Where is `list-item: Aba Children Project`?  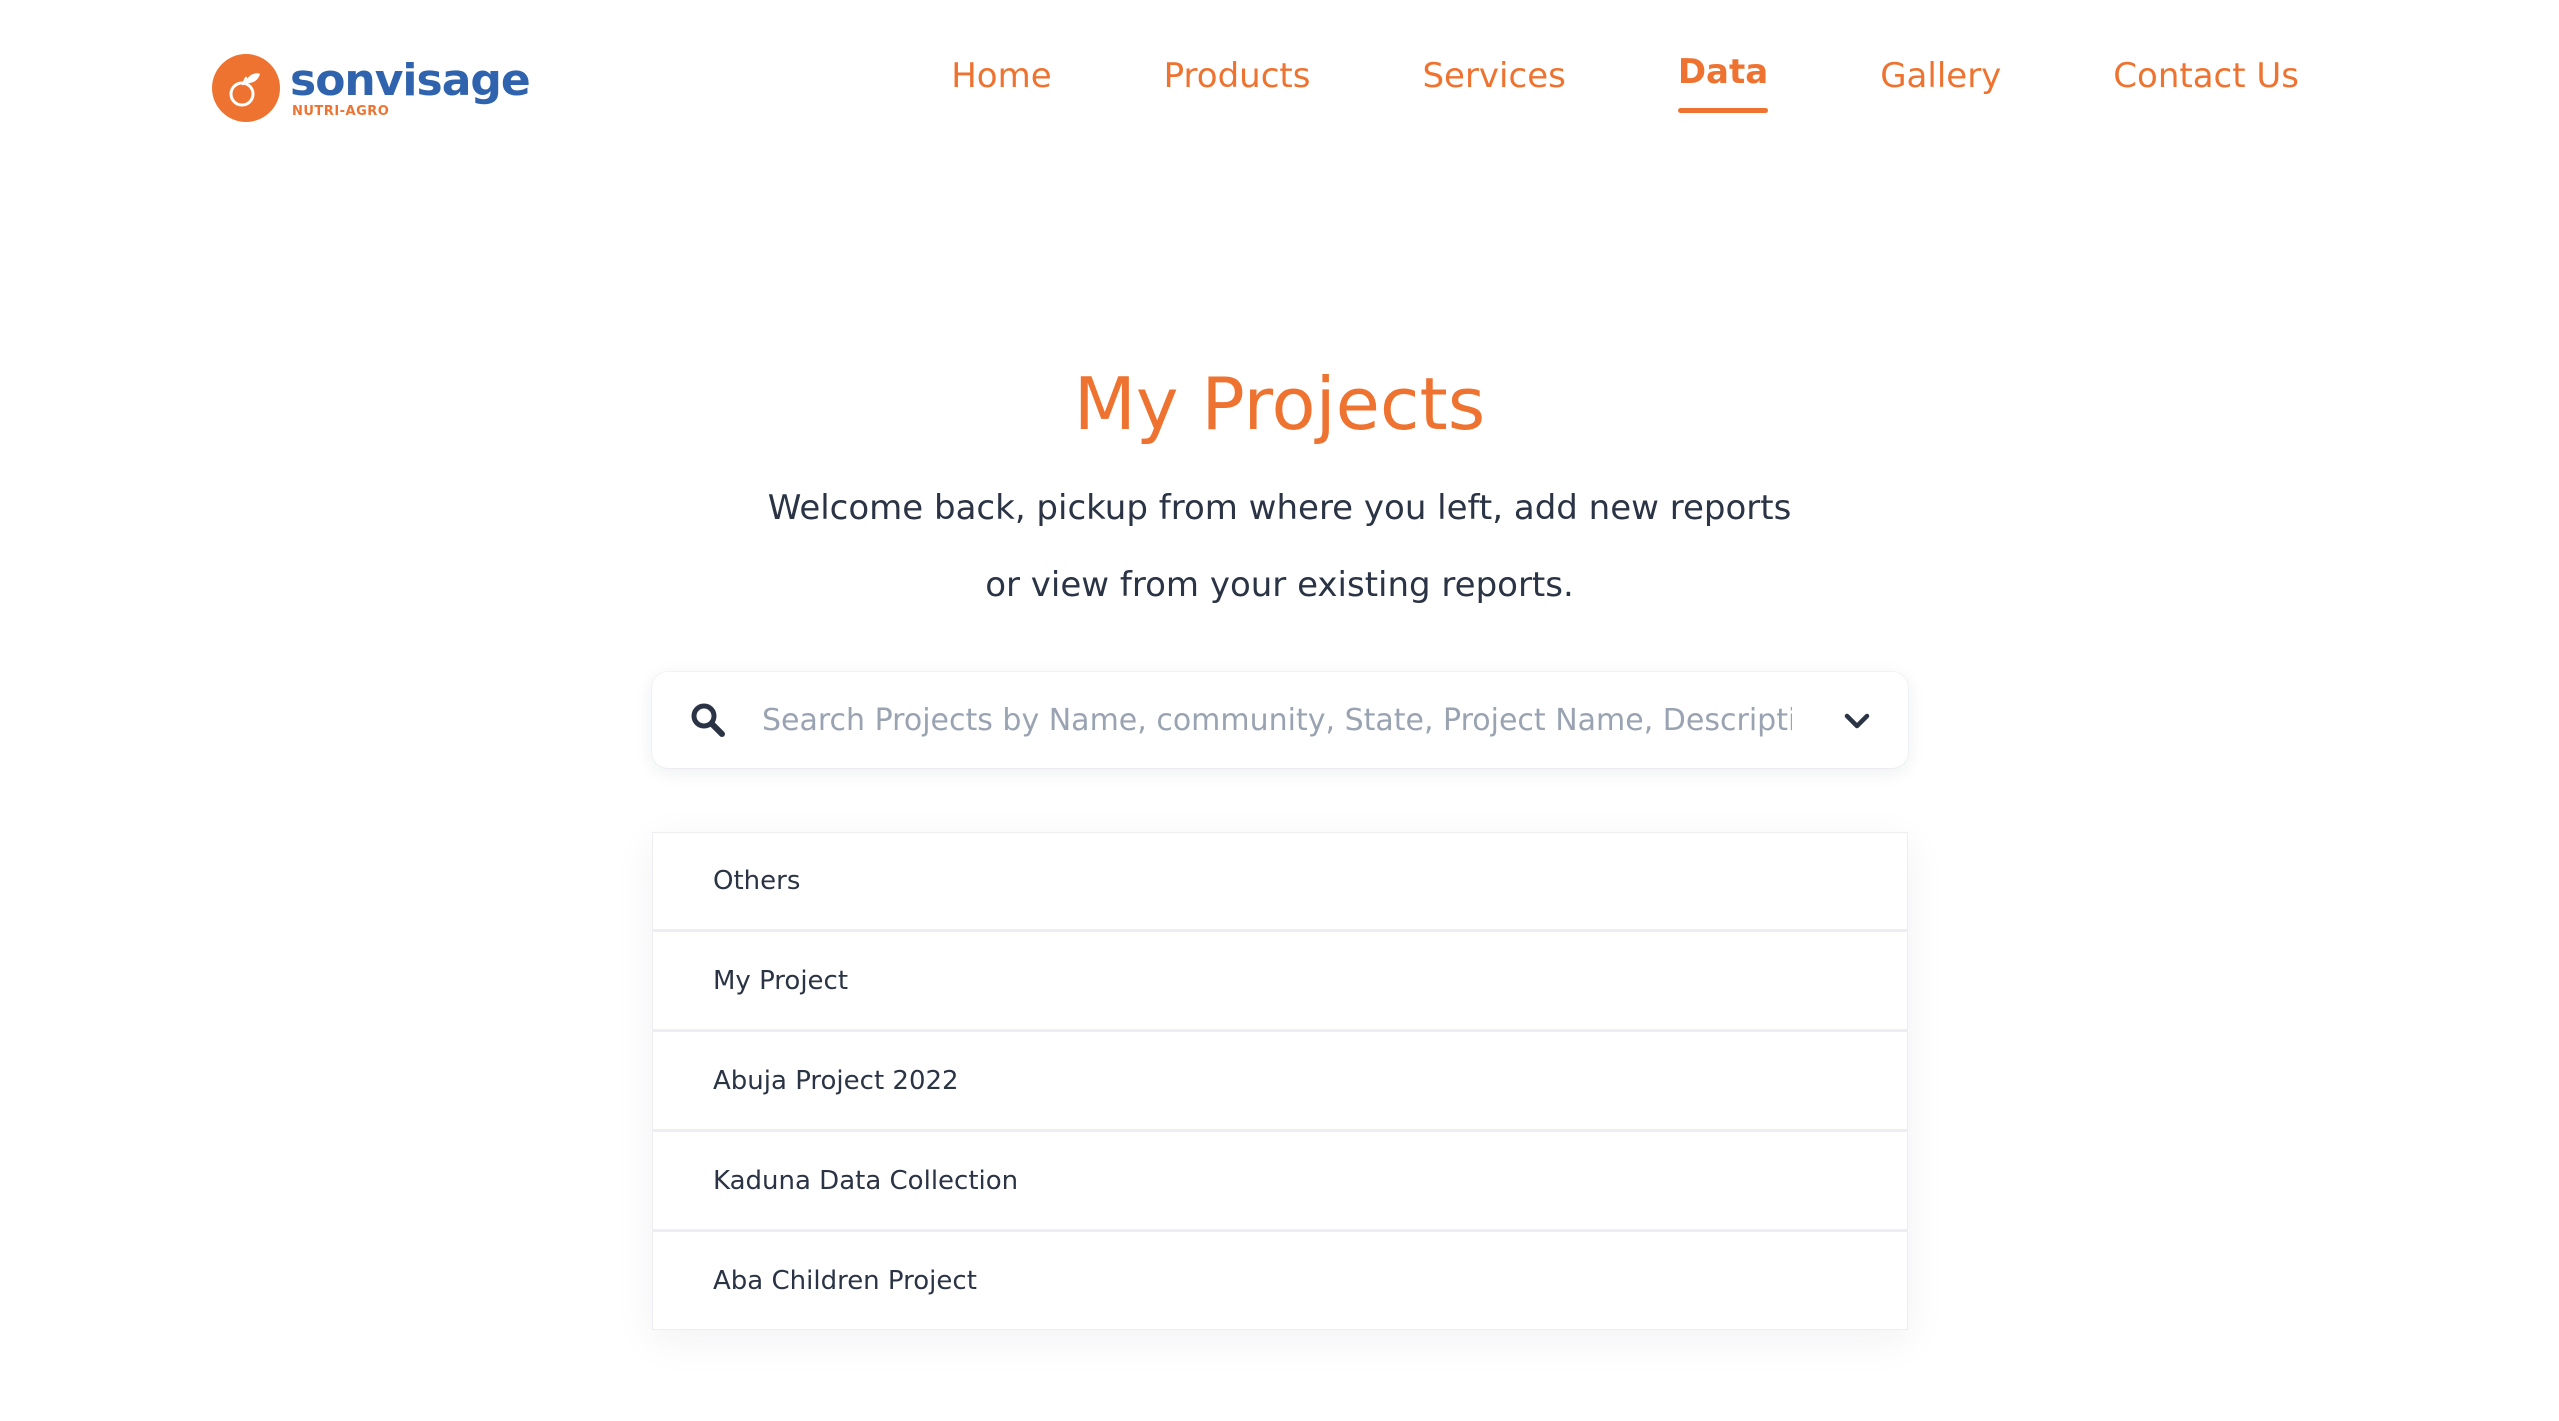 list-item: Aba Children Project is located at coordinates (1280, 1280).